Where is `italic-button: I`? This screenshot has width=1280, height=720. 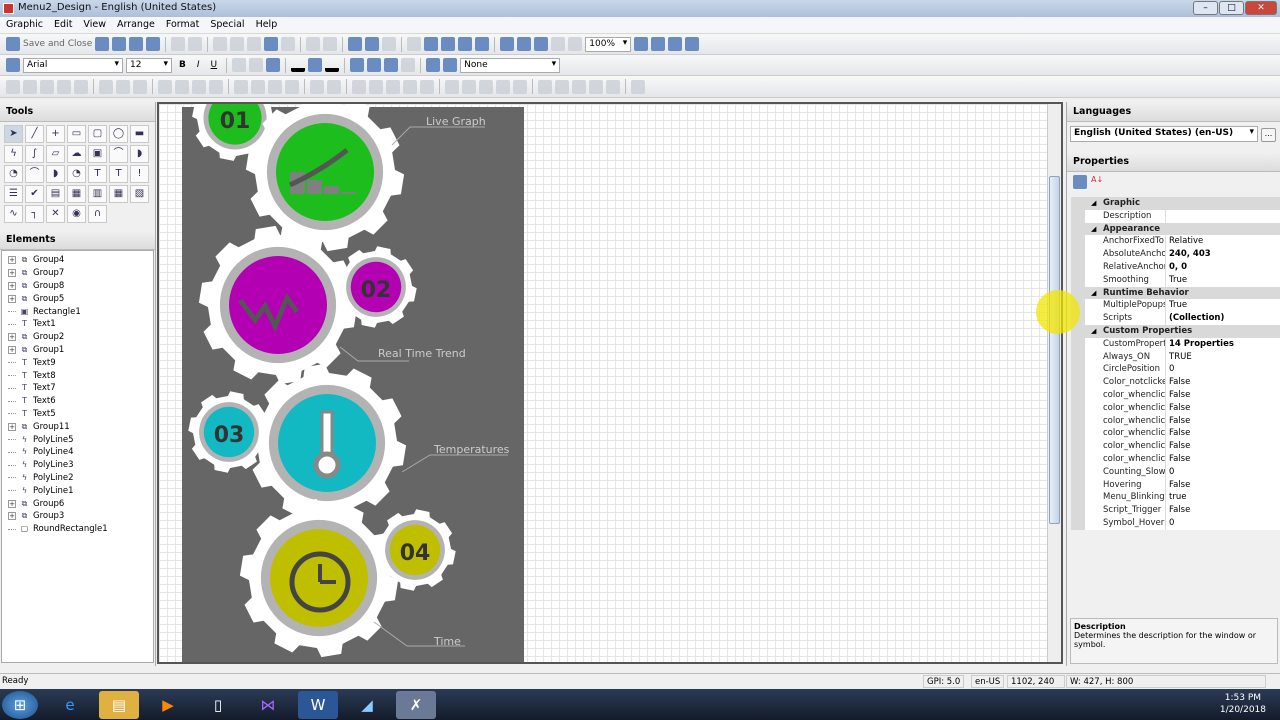
italic-button: I is located at coordinates (198, 65).